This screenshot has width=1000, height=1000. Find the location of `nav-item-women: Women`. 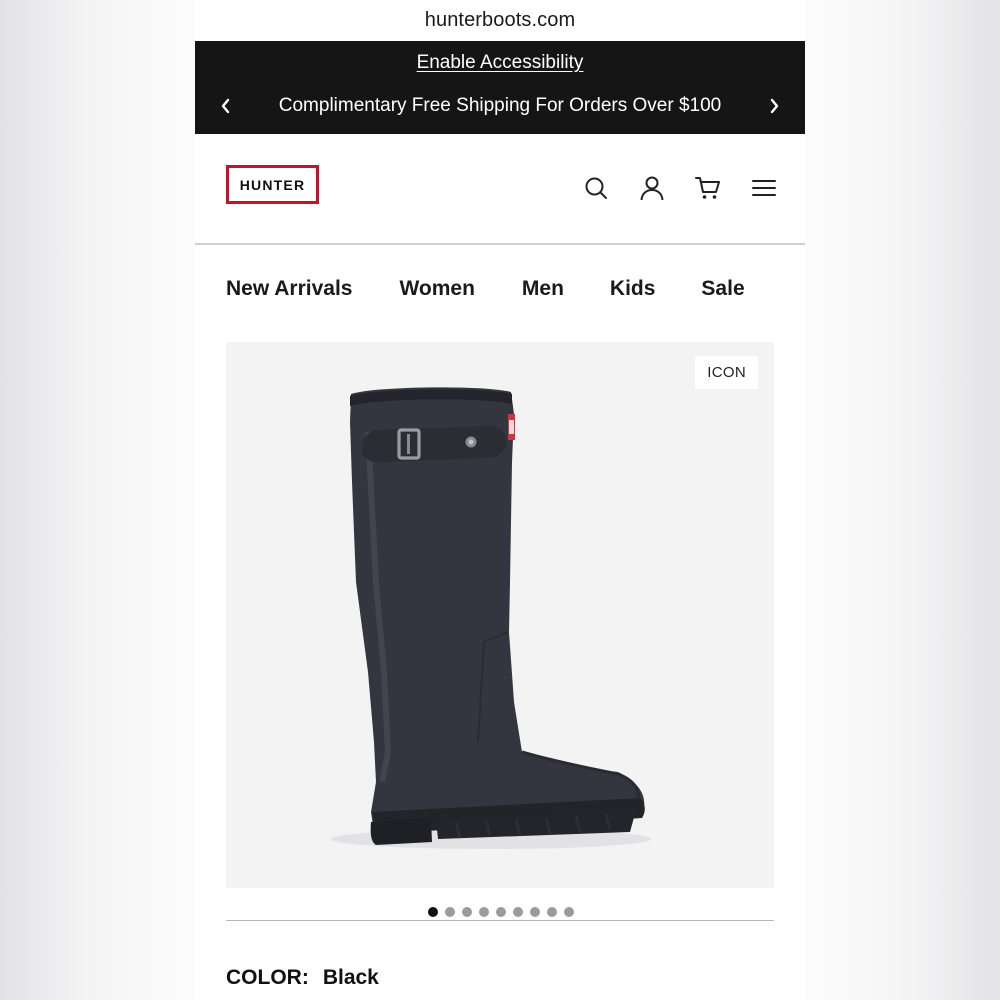

nav-item-women: Women is located at coordinates (436, 289).